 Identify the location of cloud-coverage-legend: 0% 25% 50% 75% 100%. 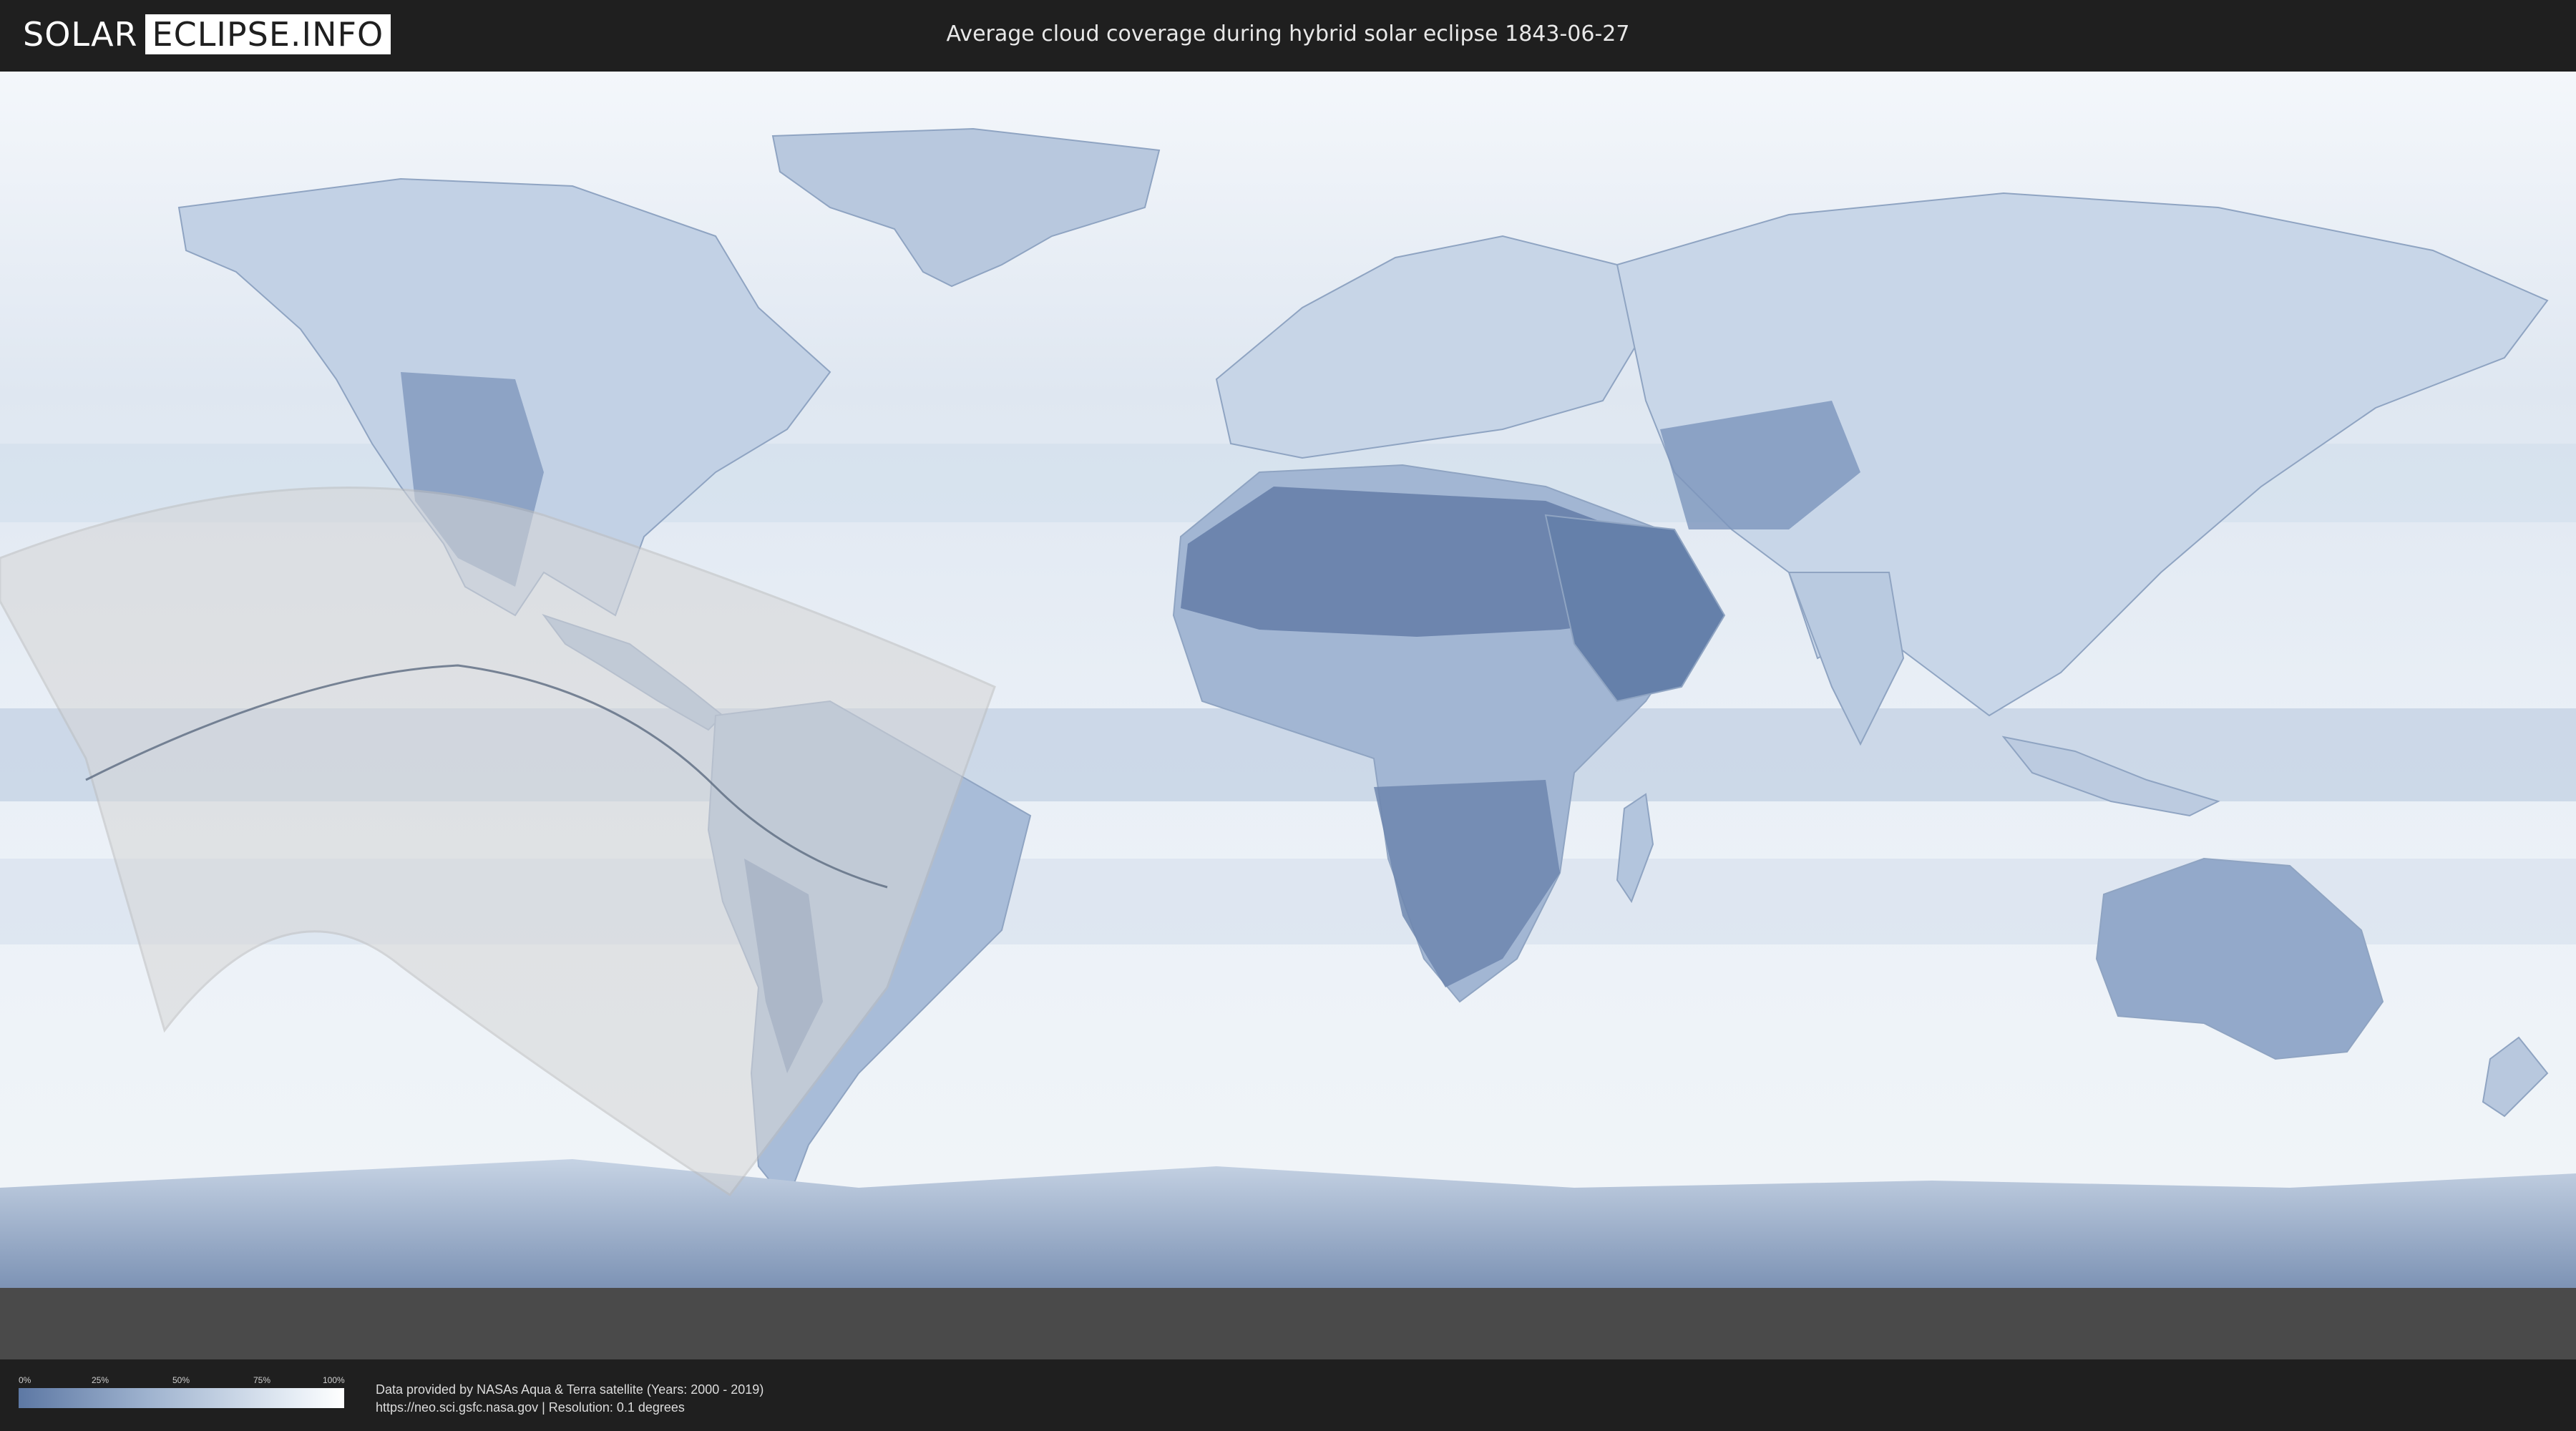
(182, 1391).